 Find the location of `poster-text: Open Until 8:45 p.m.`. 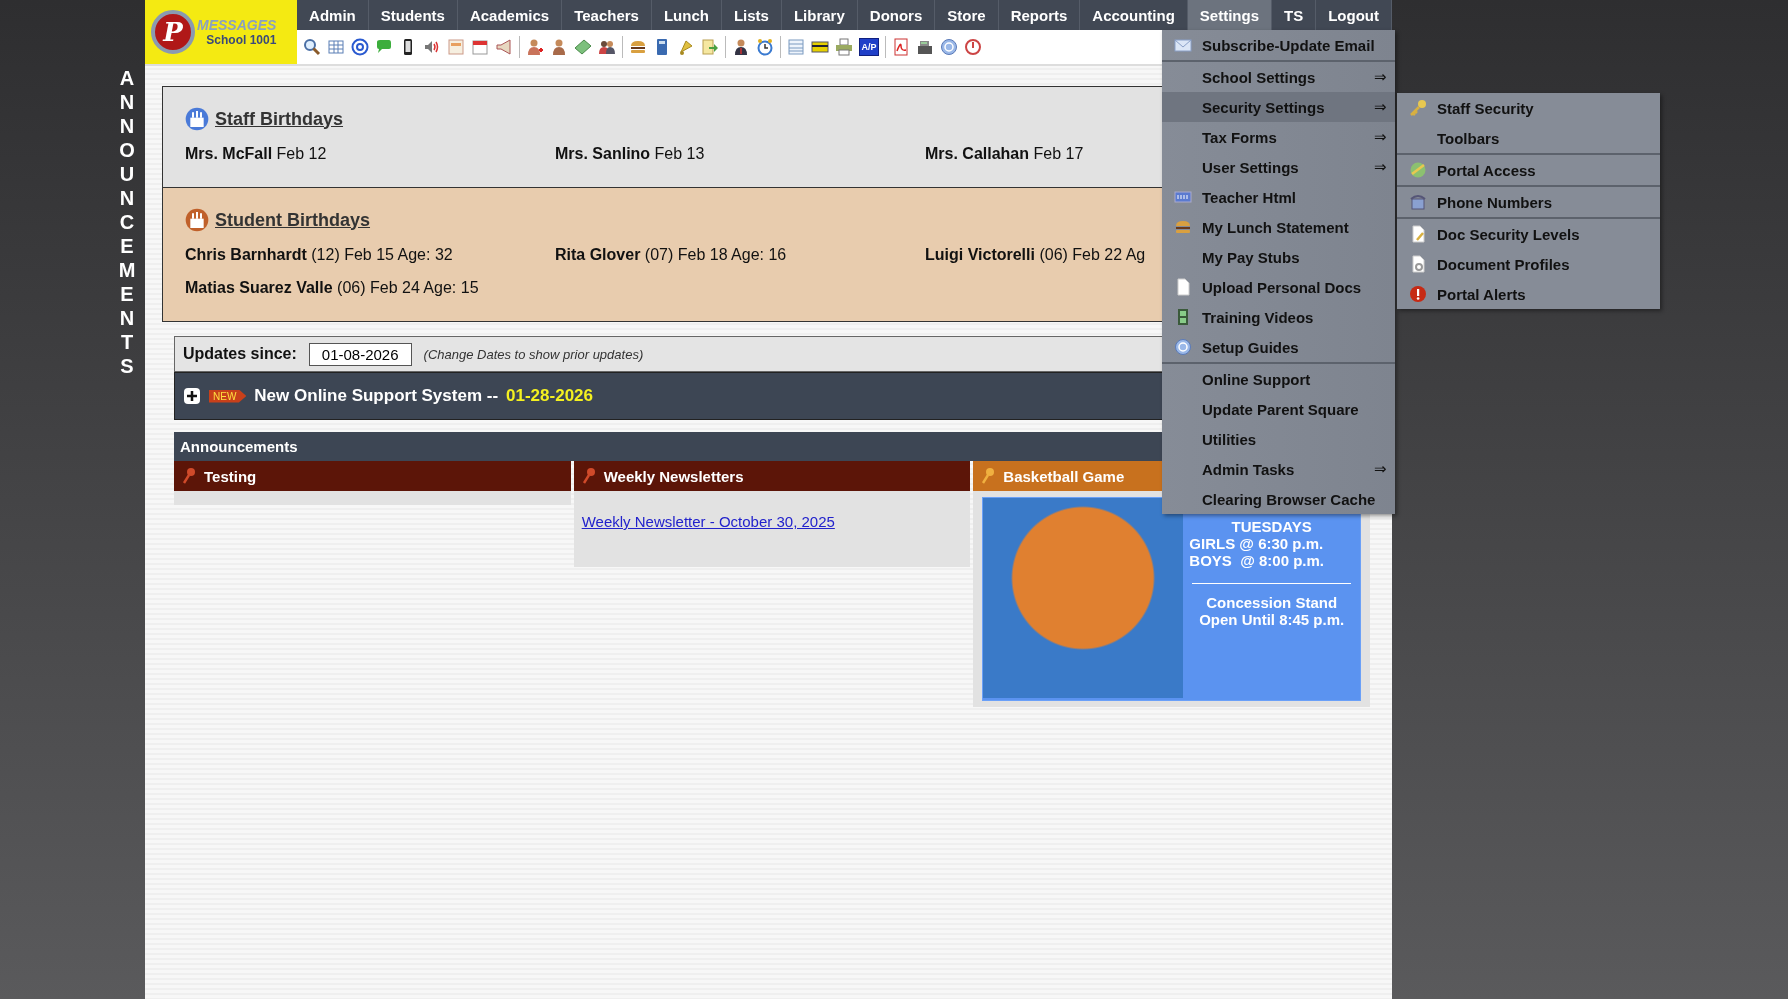

poster-text: Open Until 8:45 p.m. is located at coordinates (1272, 619).